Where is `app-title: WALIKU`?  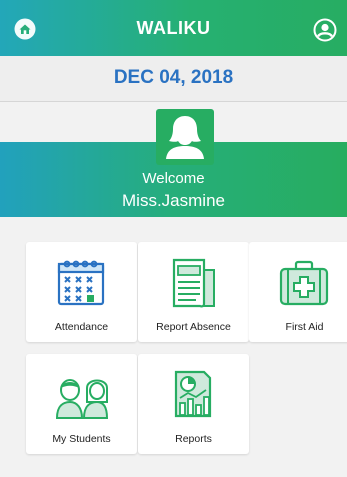 app-title: WALIKU is located at coordinates (173, 28).